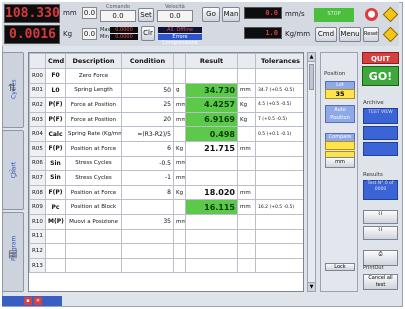 Image resolution: width=405 pixels, height=309 pixels. Describe the element at coordinates (166, 148) in the screenshot. I see `table-row: R05 F(P) Position at Force 6 Kg 21.715 mm` at that location.